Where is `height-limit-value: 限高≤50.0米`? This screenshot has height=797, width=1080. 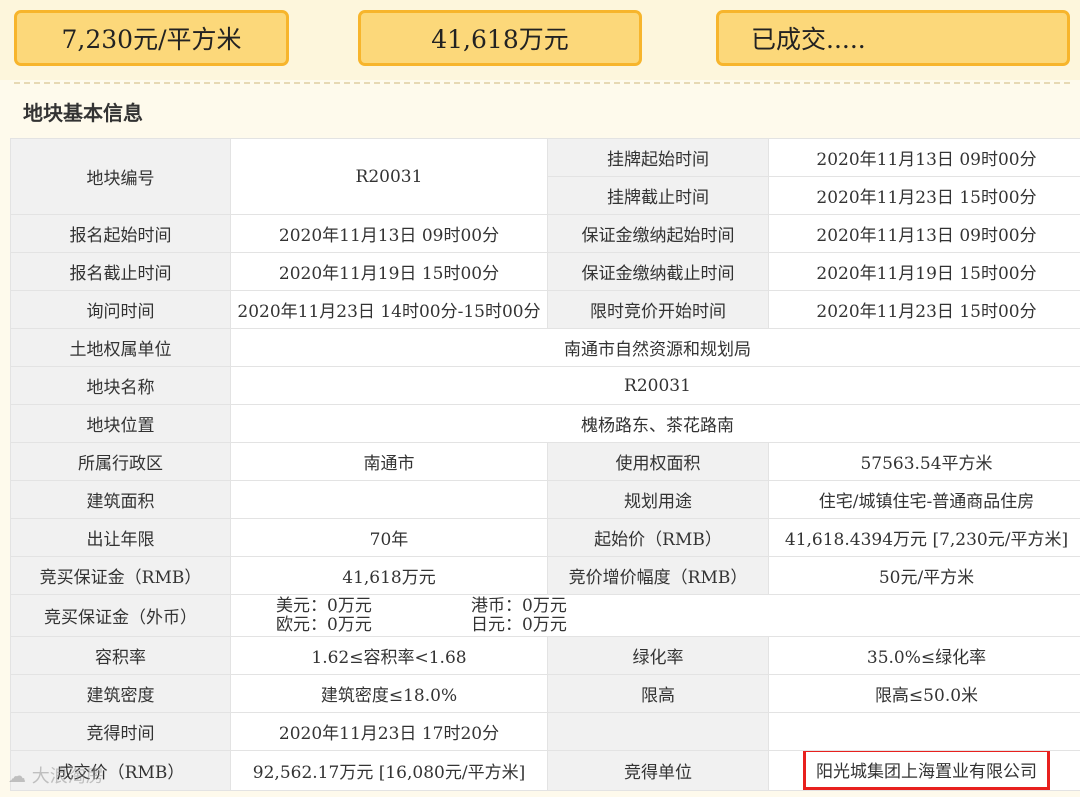
height-limit-value: 限高≤50.0米 is located at coordinates (924, 693).